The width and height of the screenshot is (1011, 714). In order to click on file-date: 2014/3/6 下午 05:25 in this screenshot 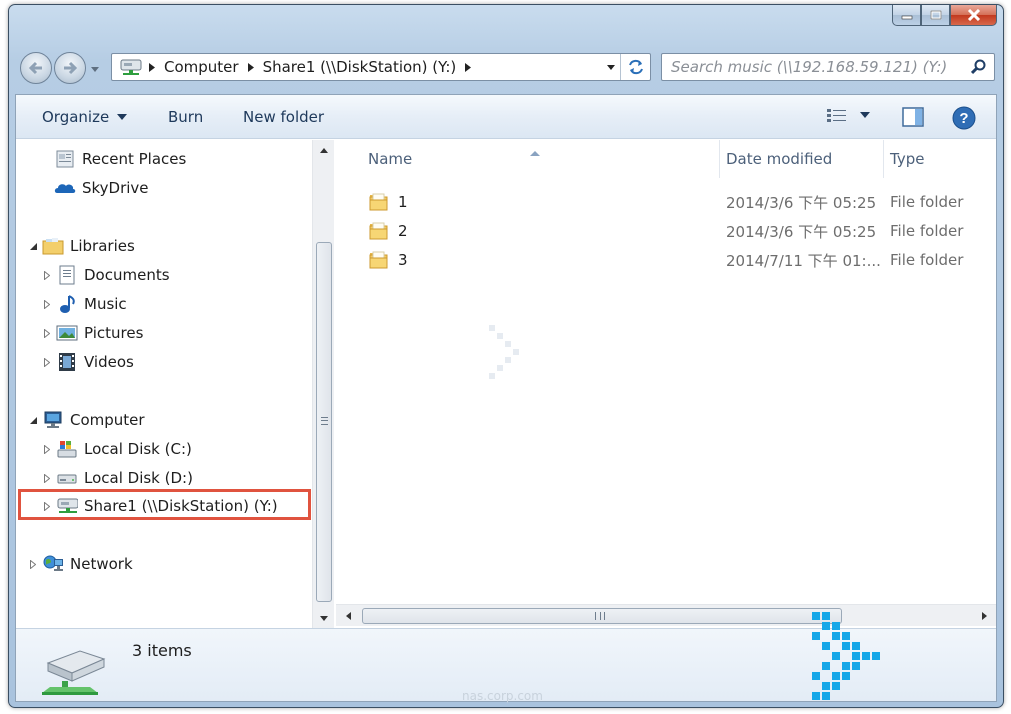, I will do `click(801, 231)`.